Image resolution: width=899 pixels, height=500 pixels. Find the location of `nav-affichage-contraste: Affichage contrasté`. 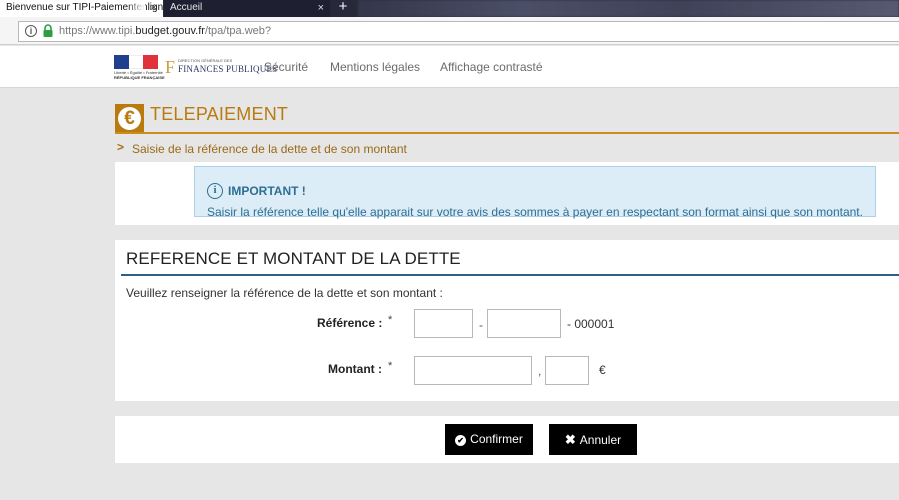

nav-affichage-contraste: Affichage contrasté is located at coordinates (491, 67).